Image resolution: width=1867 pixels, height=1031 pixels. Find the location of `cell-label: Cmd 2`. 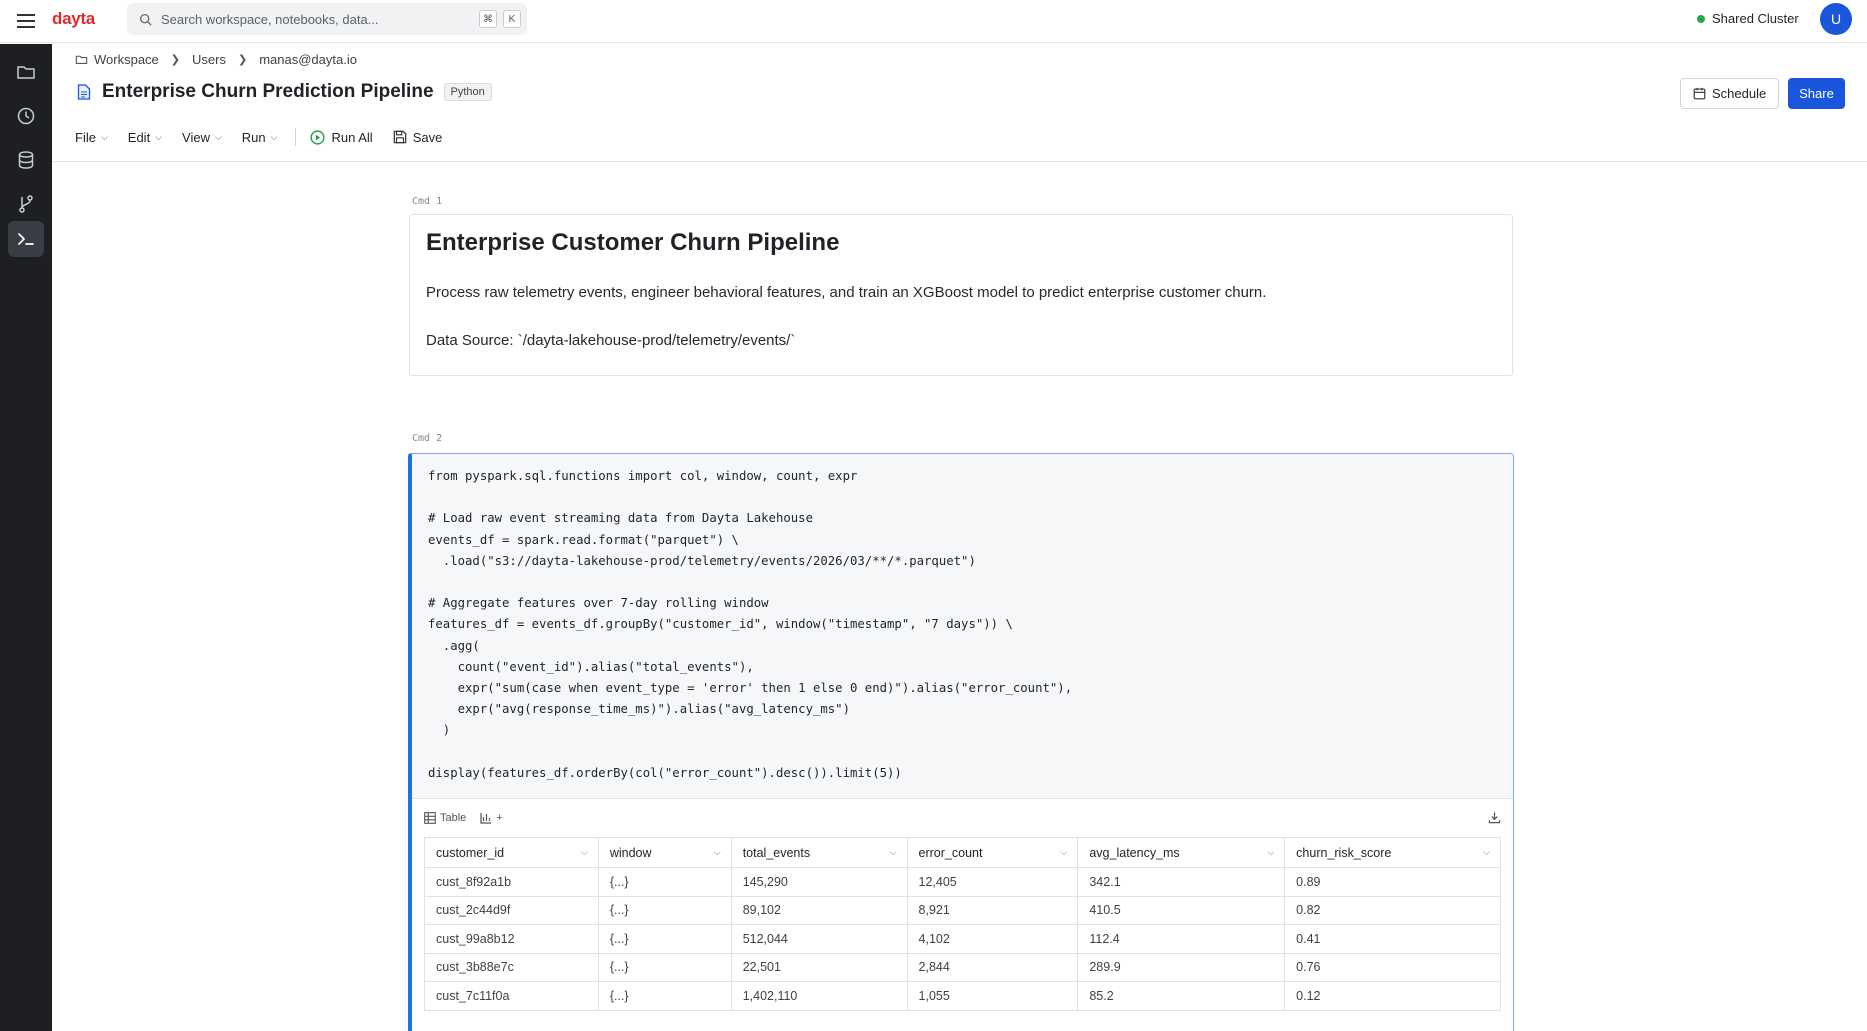

cell-label: Cmd 2 is located at coordinates (427, 438).